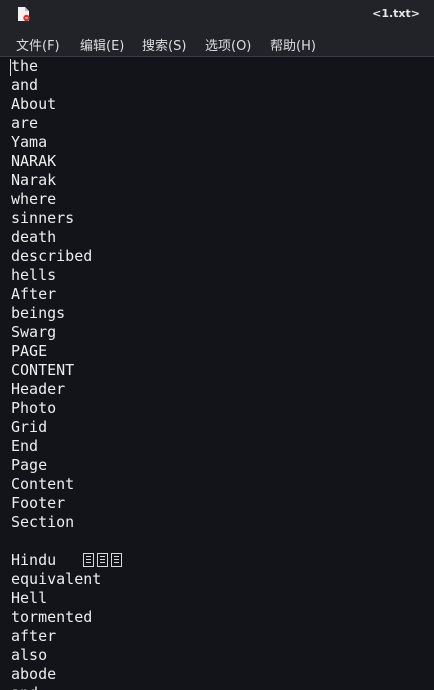  What do you see at coordinates (29, 655) in the screenshot?
I see `text-line: also` at bounding box center [29, 655].